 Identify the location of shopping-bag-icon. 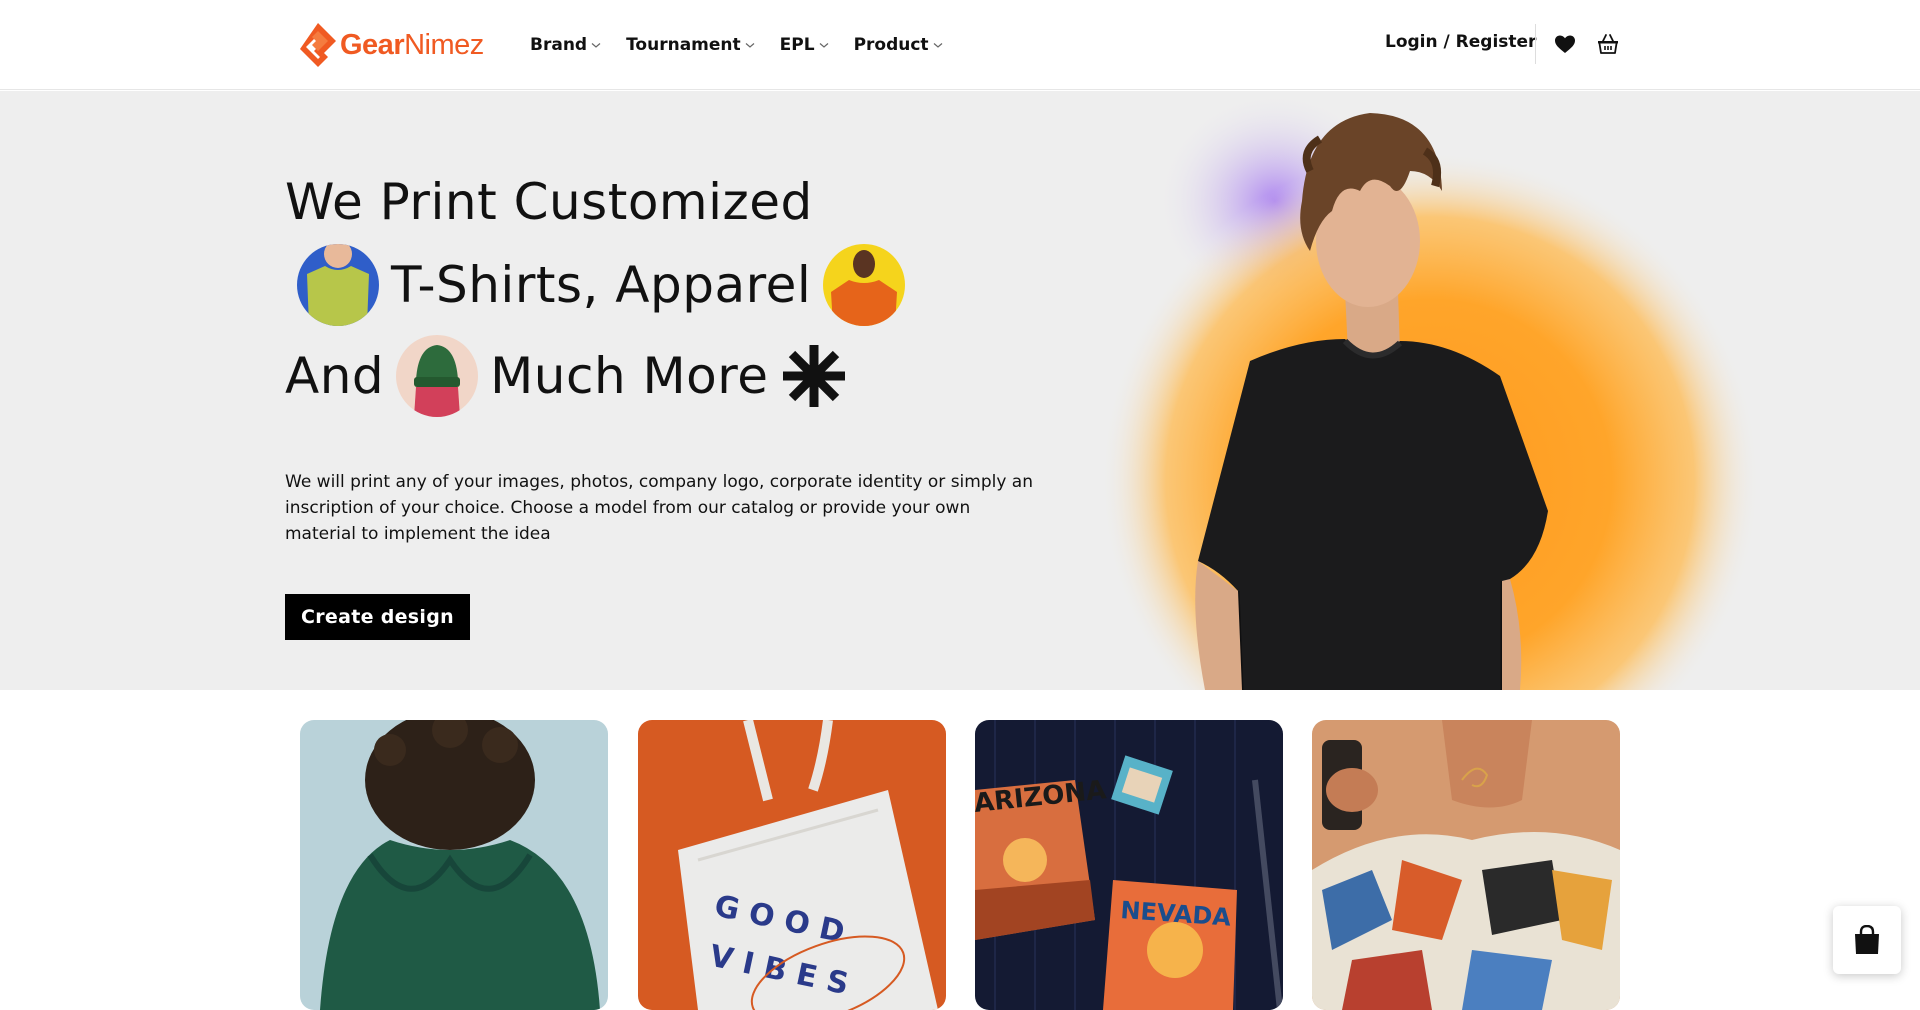
(1867, 939).